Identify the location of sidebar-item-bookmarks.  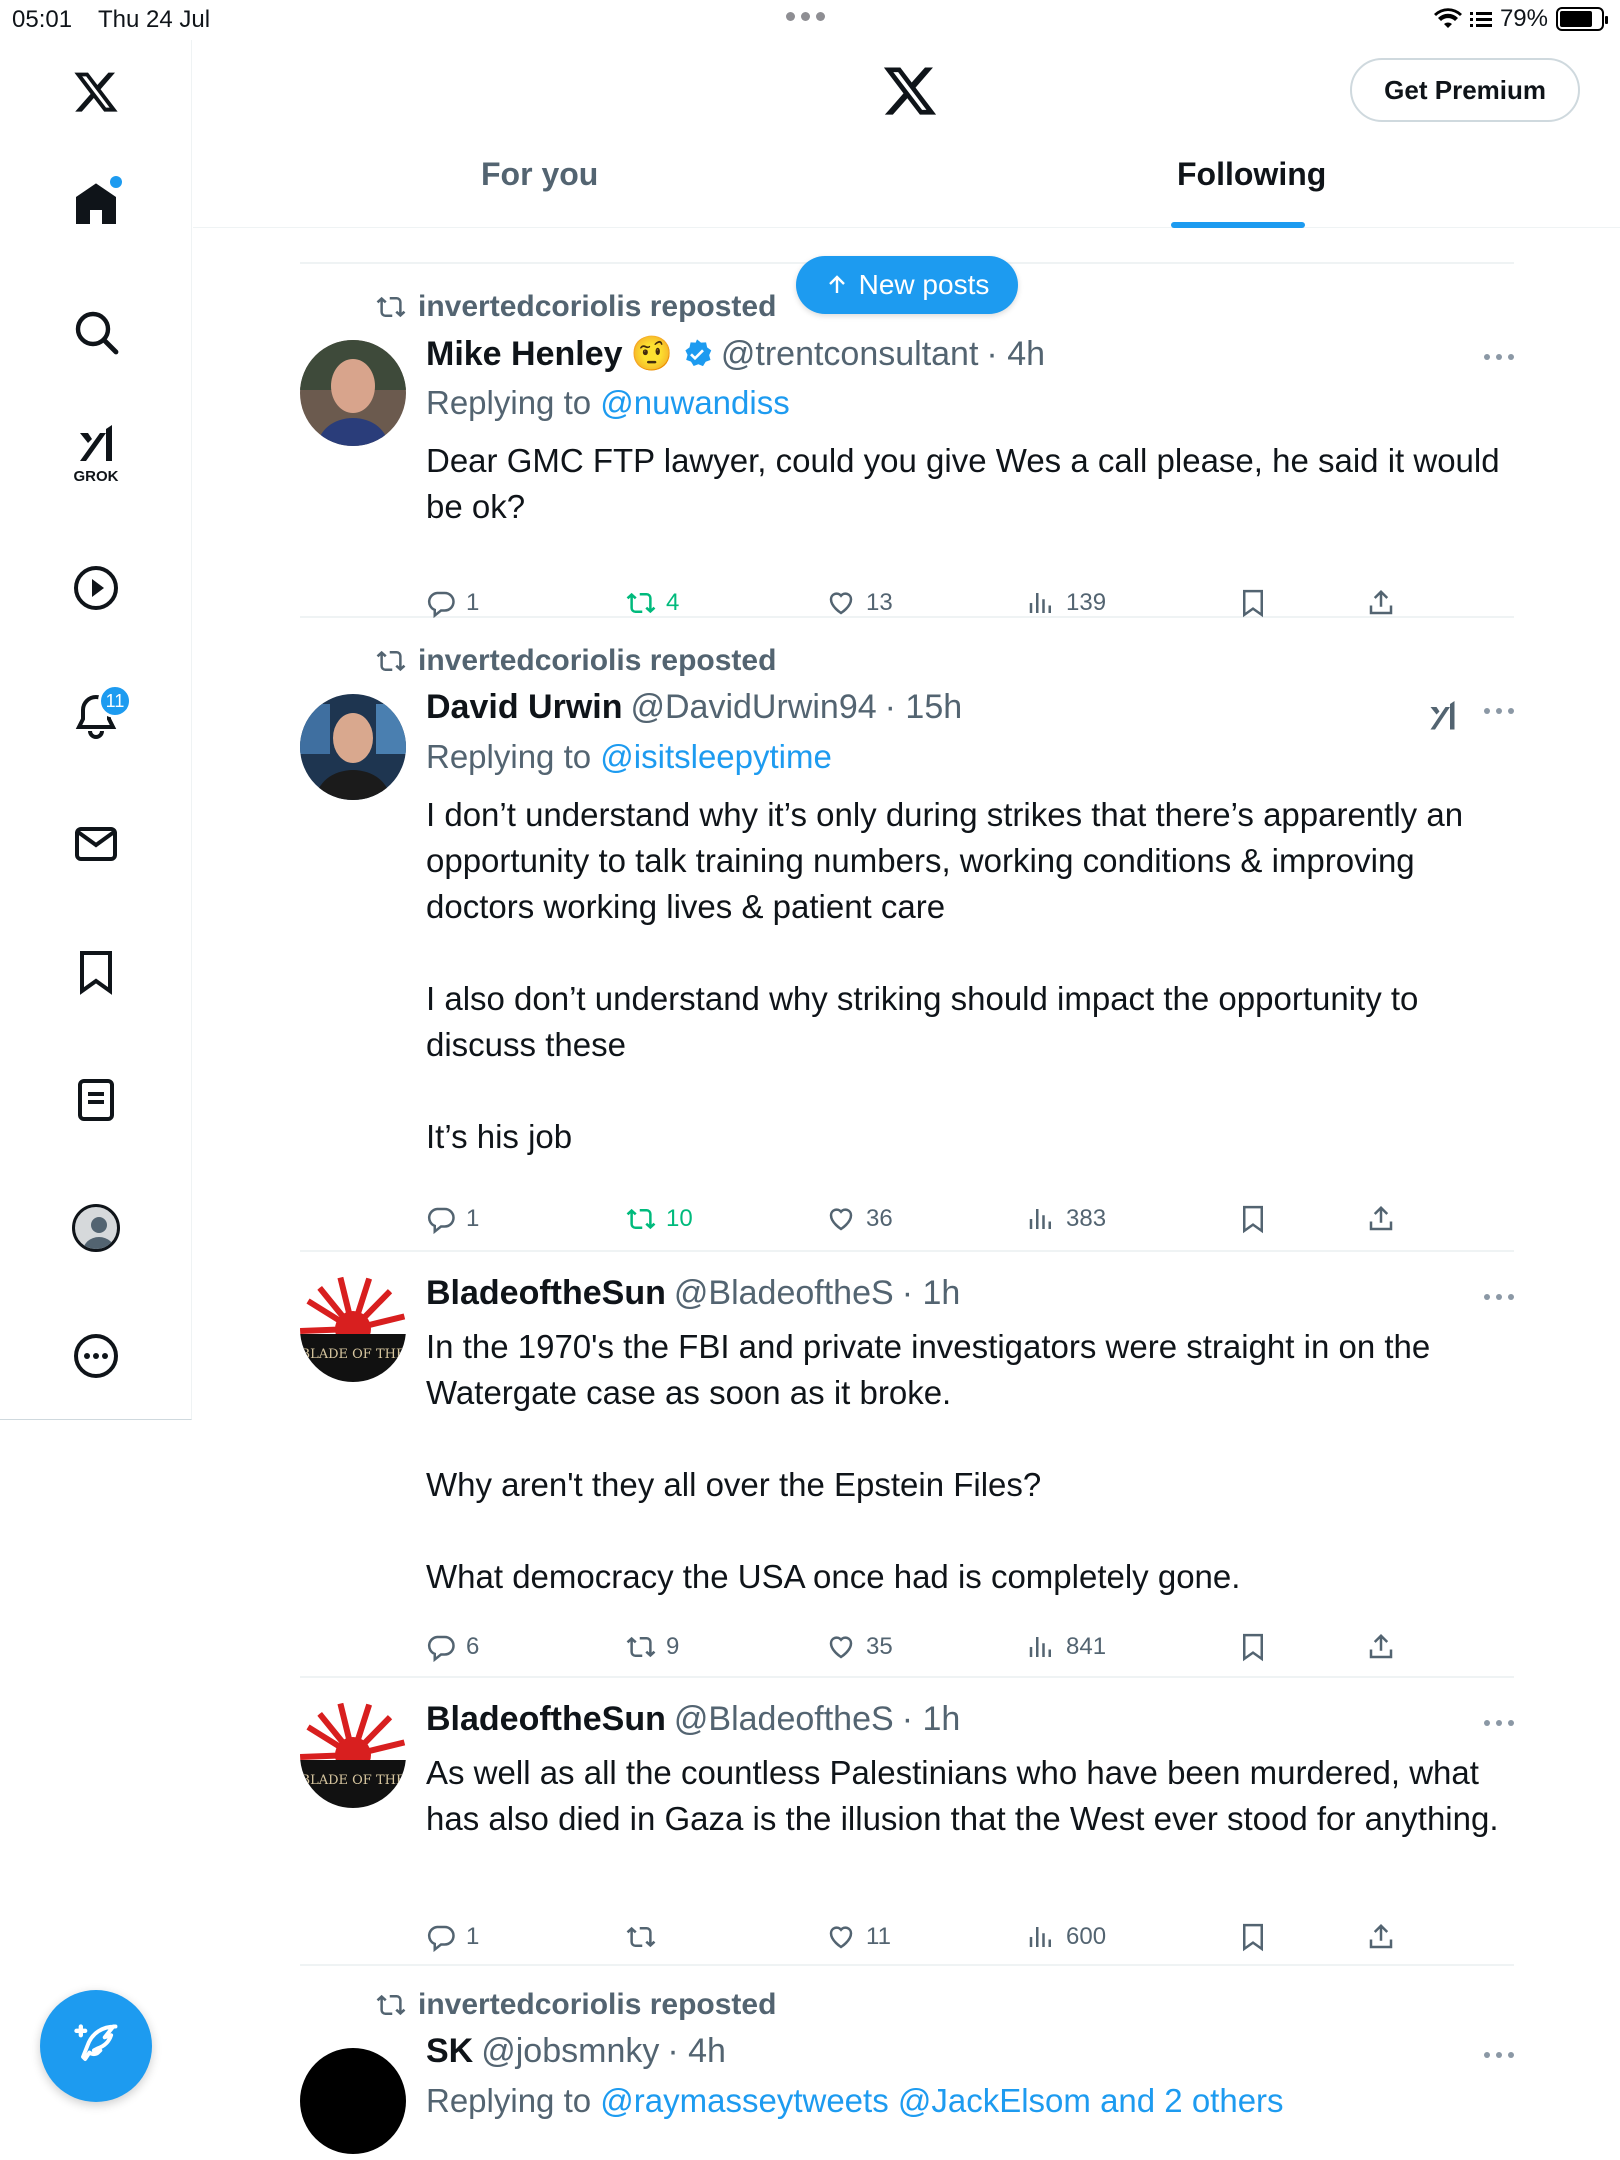
(96, 972).